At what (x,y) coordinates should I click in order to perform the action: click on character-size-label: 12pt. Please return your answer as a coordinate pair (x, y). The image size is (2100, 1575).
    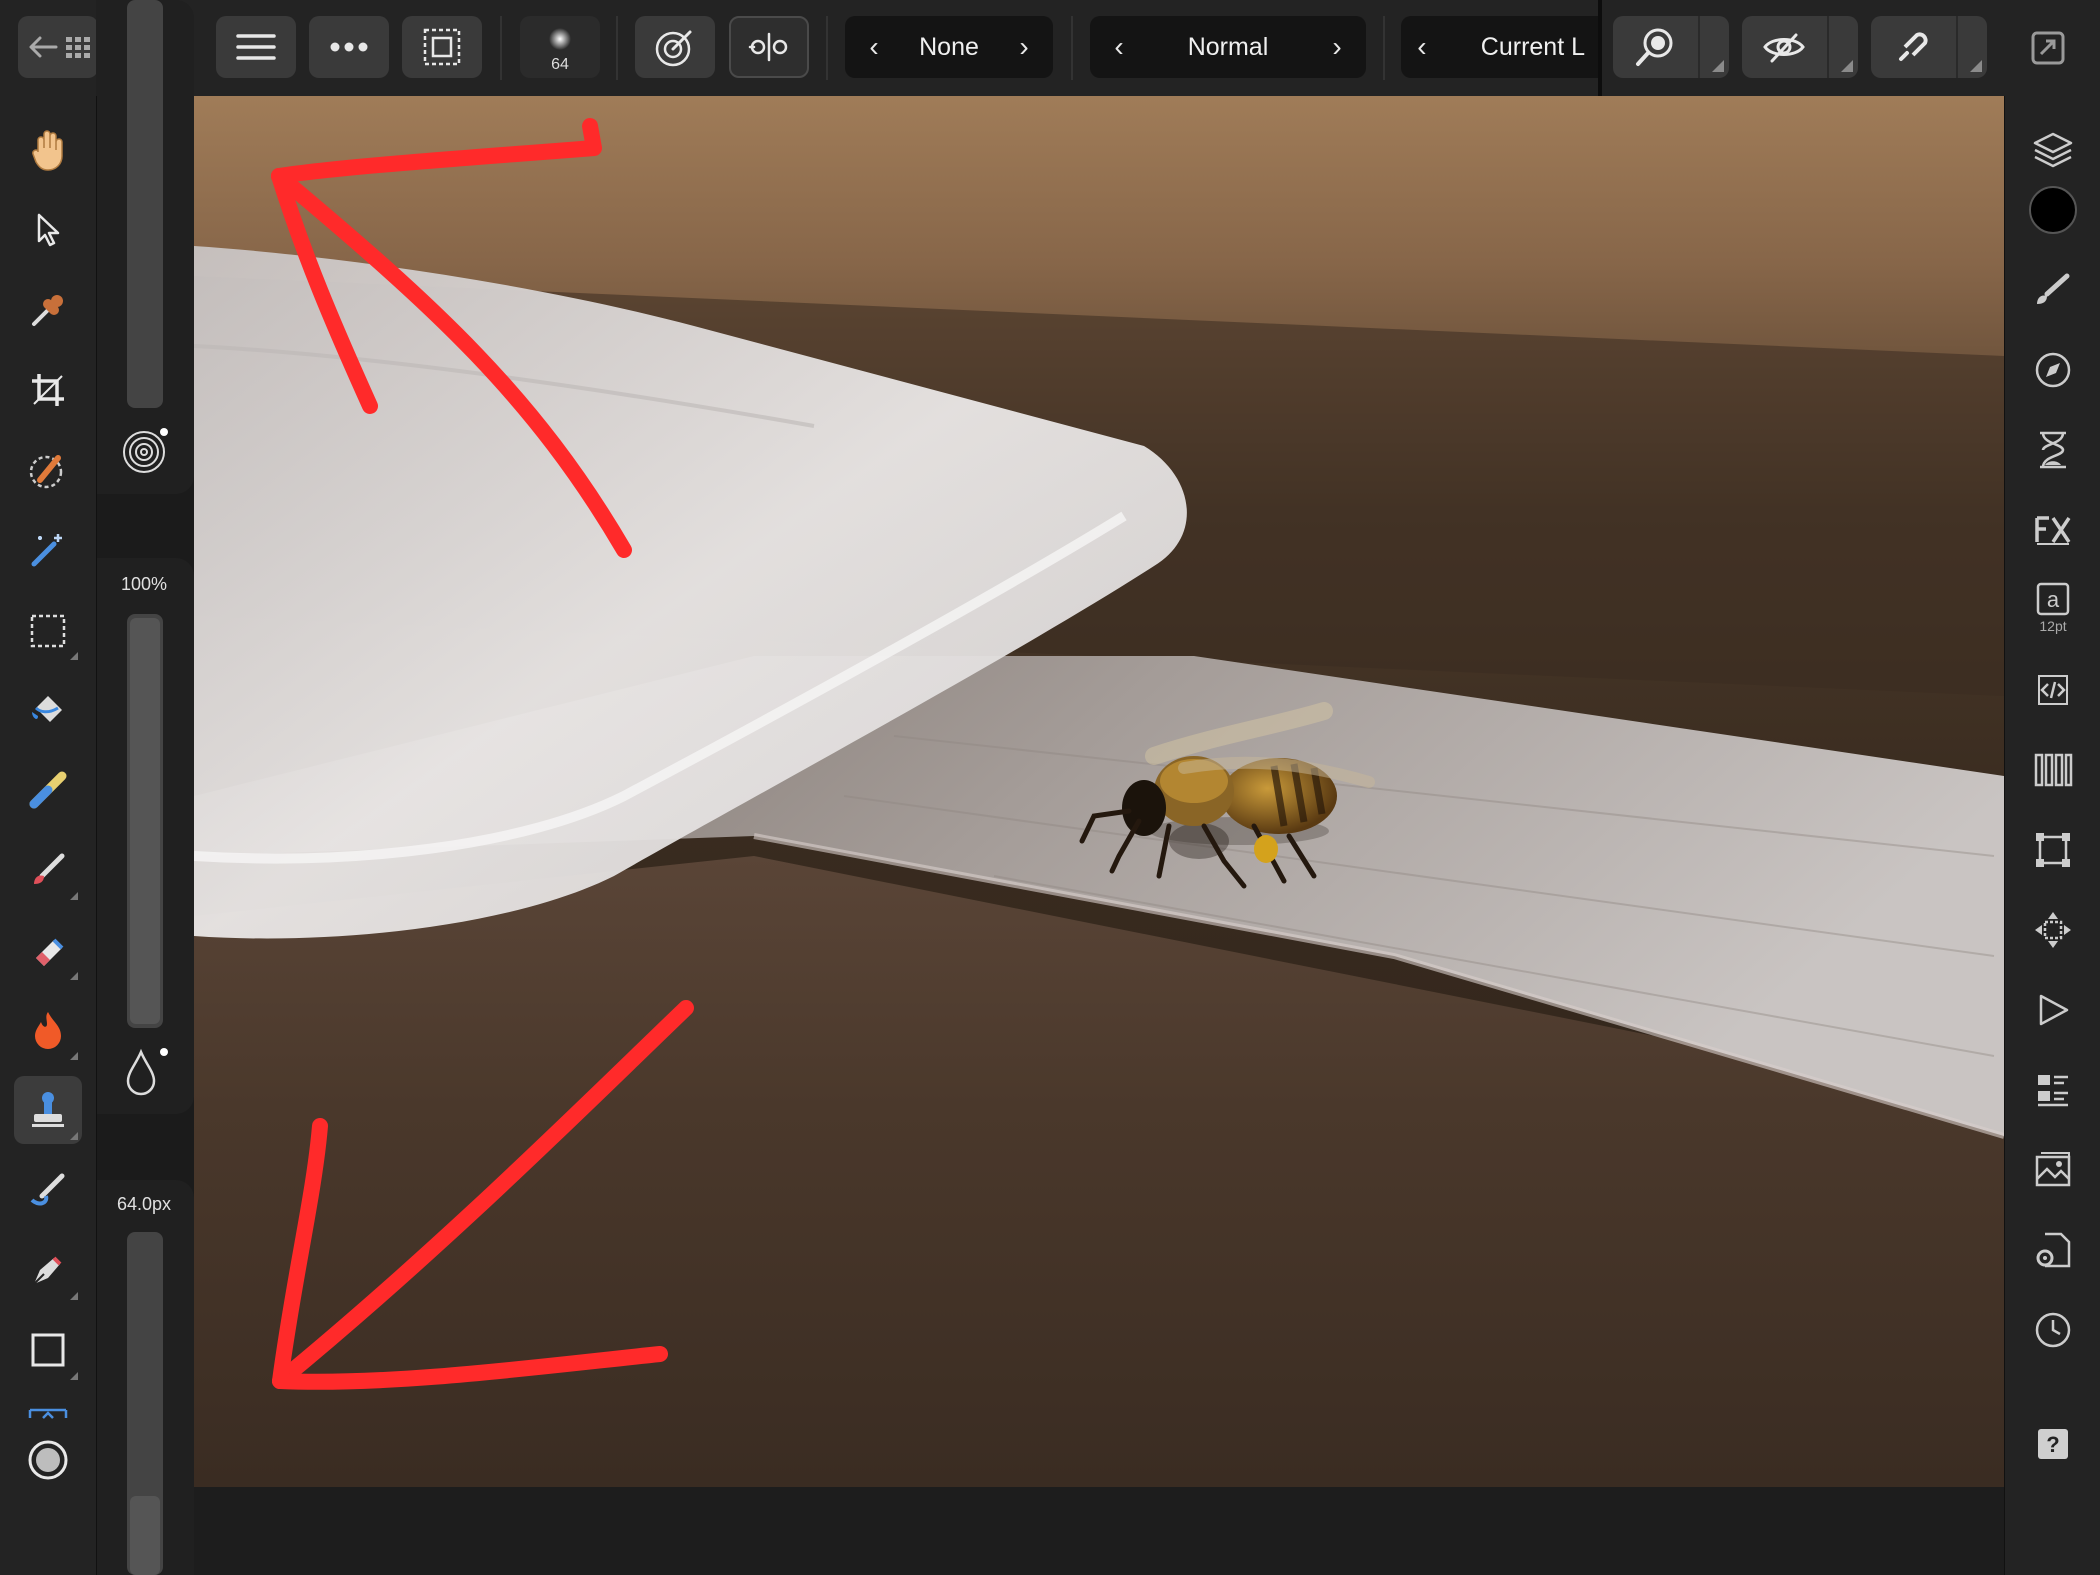
    Looking at the image, I should click on (2053, 626).